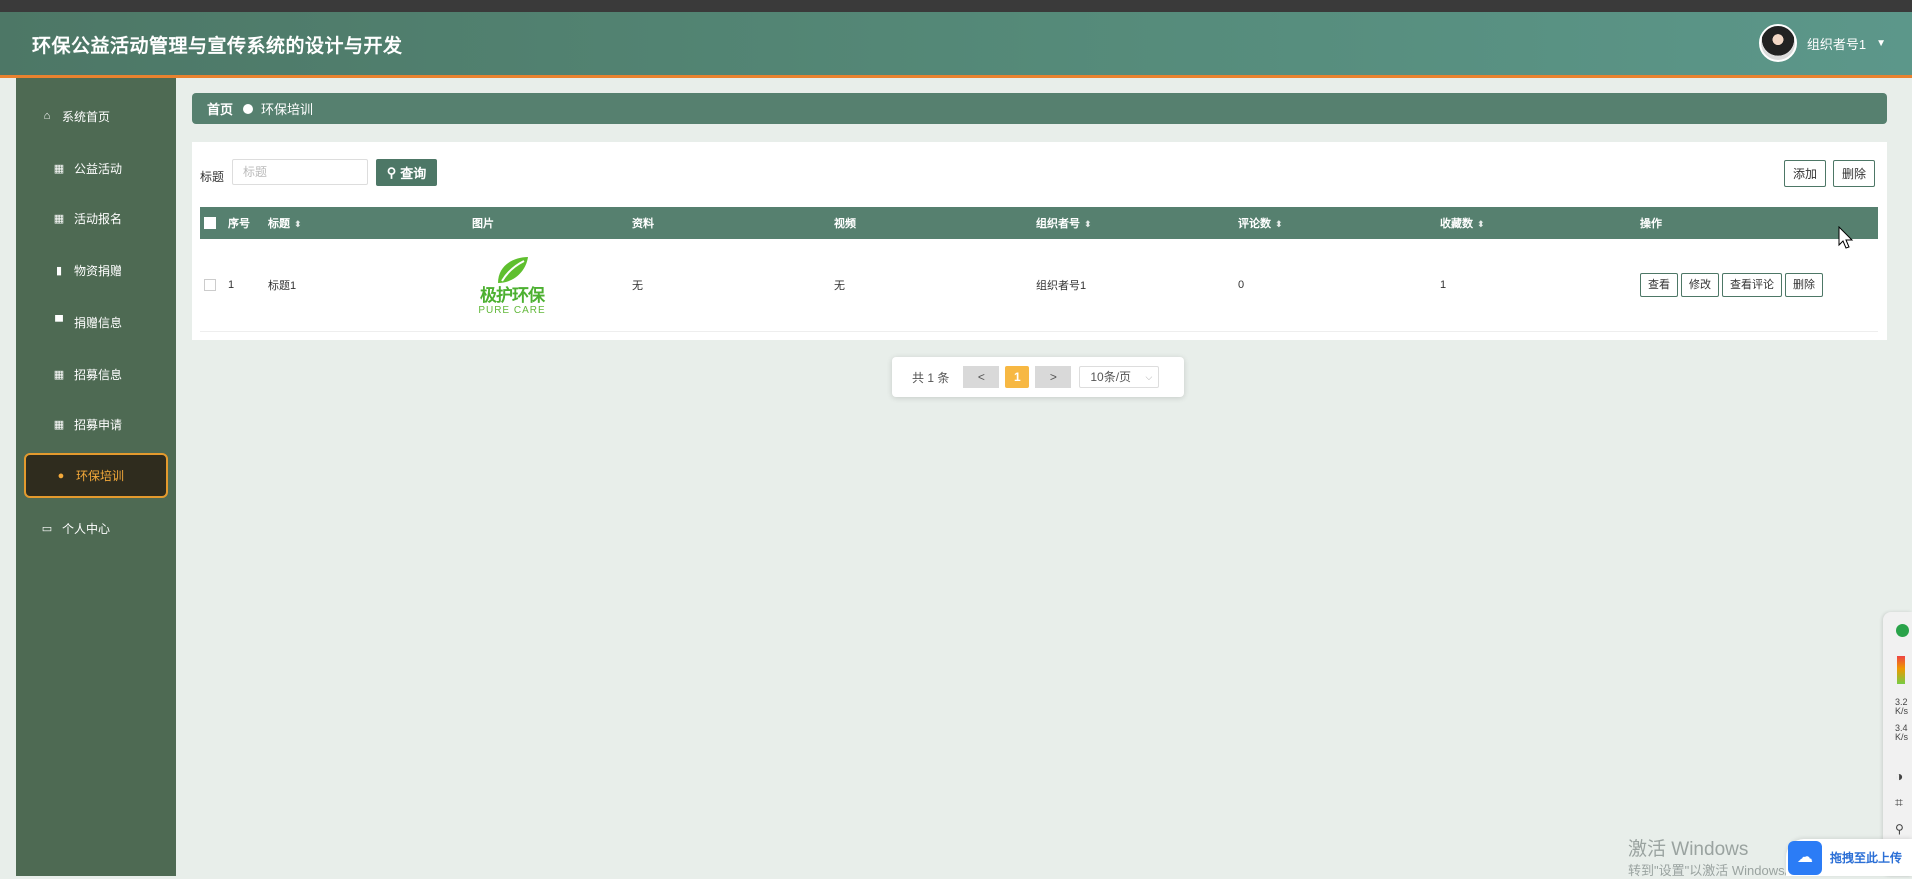 The height and width of the screenshot is (879, 1912). I want to click on breadcrumb: 首页 环保培训, so click(1039, 108).